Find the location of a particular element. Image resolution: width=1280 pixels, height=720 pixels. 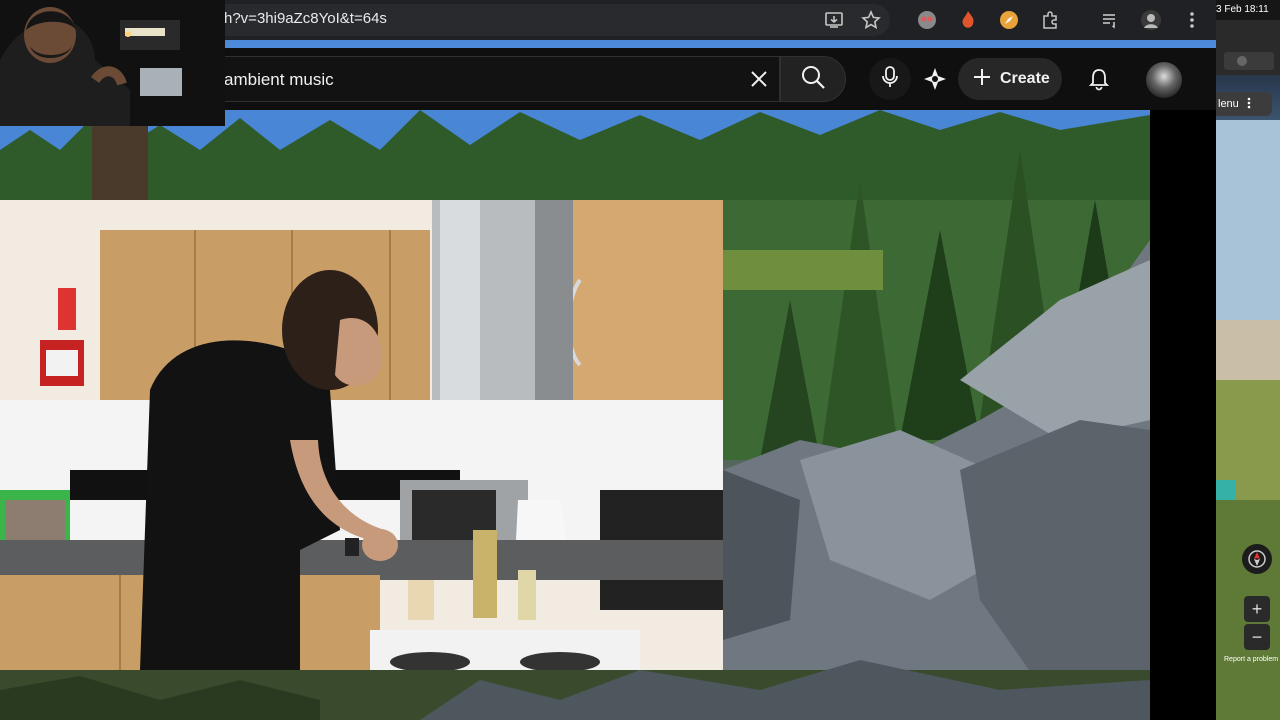

create-button: Create is located at coordinates (1010, 79).